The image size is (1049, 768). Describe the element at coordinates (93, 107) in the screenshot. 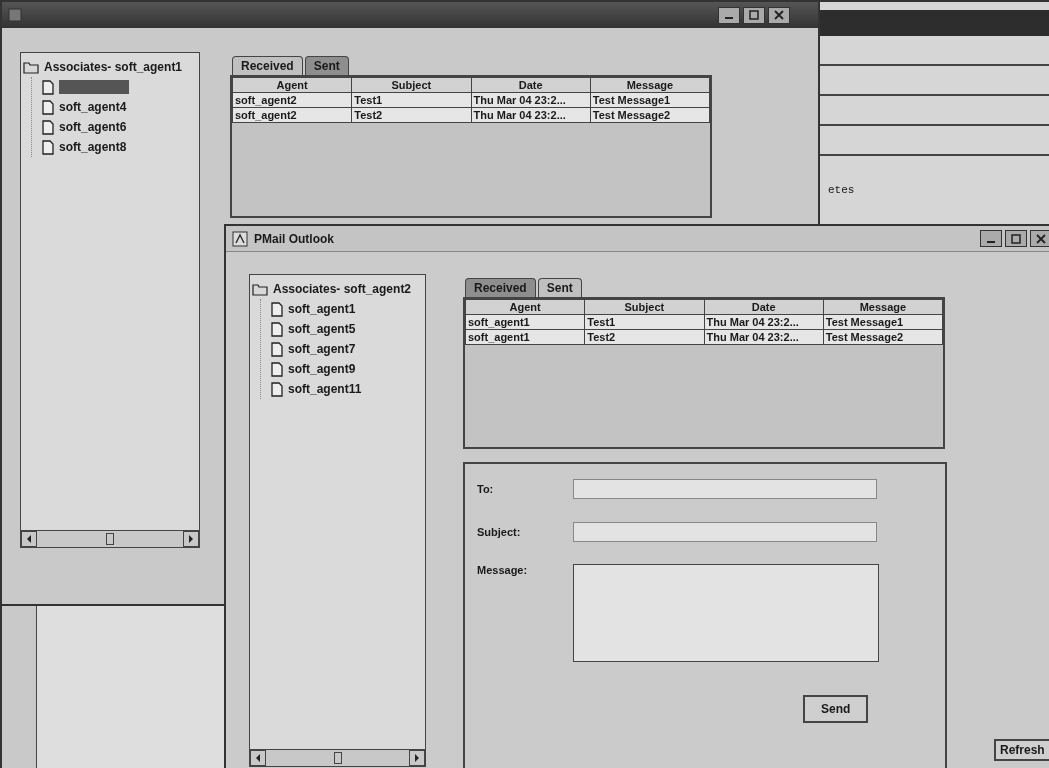

I see `tree-item: soft_agent4` at that location.